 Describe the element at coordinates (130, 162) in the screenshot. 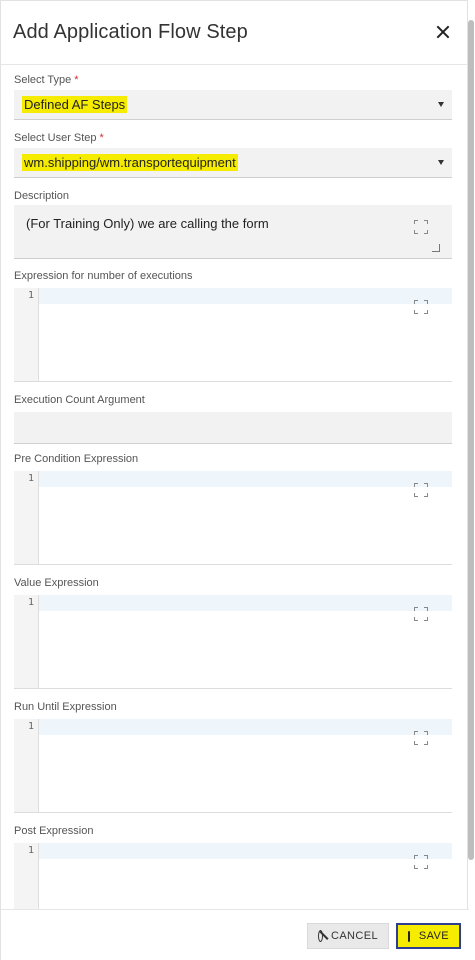

I see `select-user-step-value: wm.shipping/wm.transportequipment` at that location.